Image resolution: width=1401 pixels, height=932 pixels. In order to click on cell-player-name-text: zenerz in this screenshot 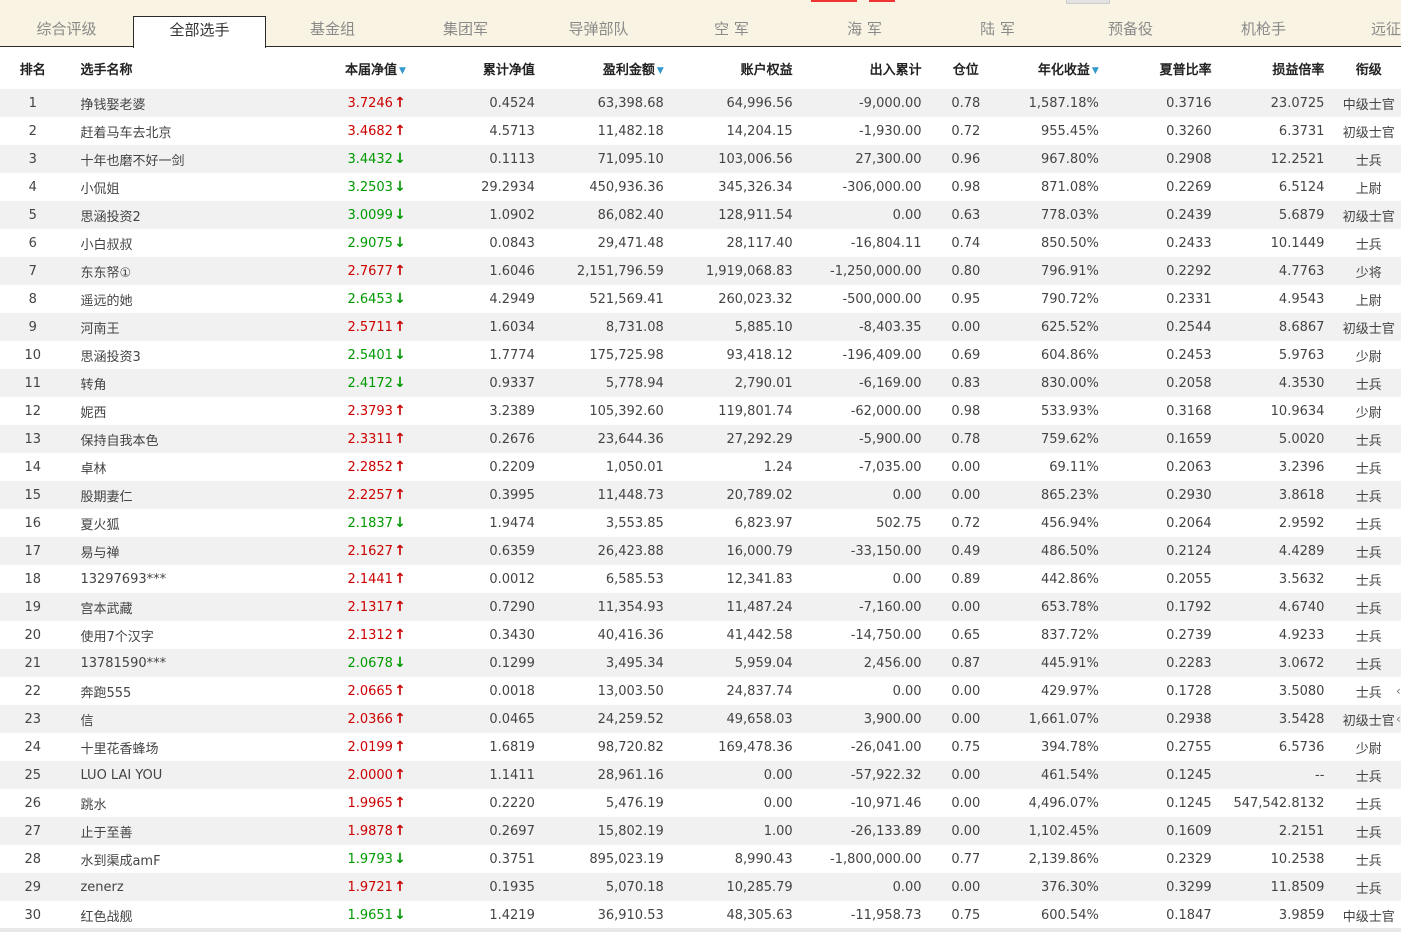, I will do `click(101, 887)`.